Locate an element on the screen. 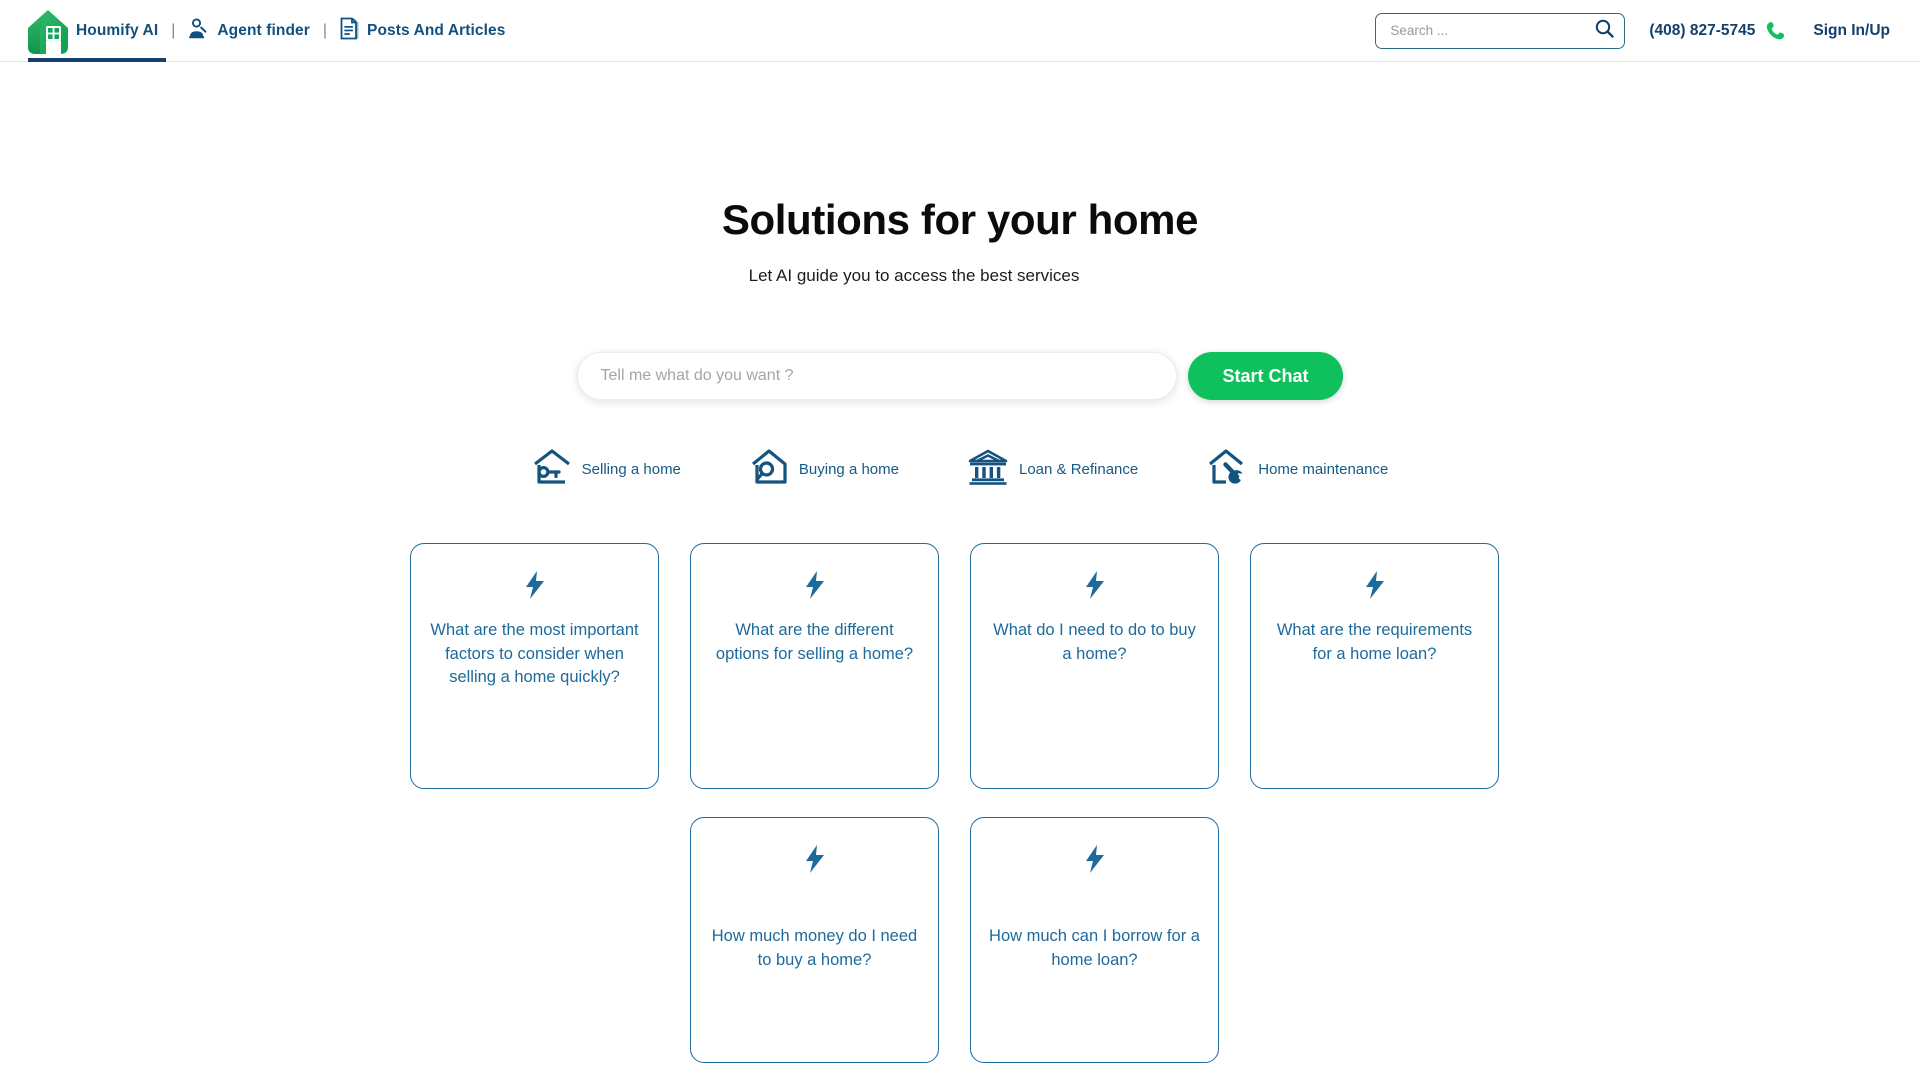  category-selling-a-home: Selling a home is located at coordinates (606, 469).